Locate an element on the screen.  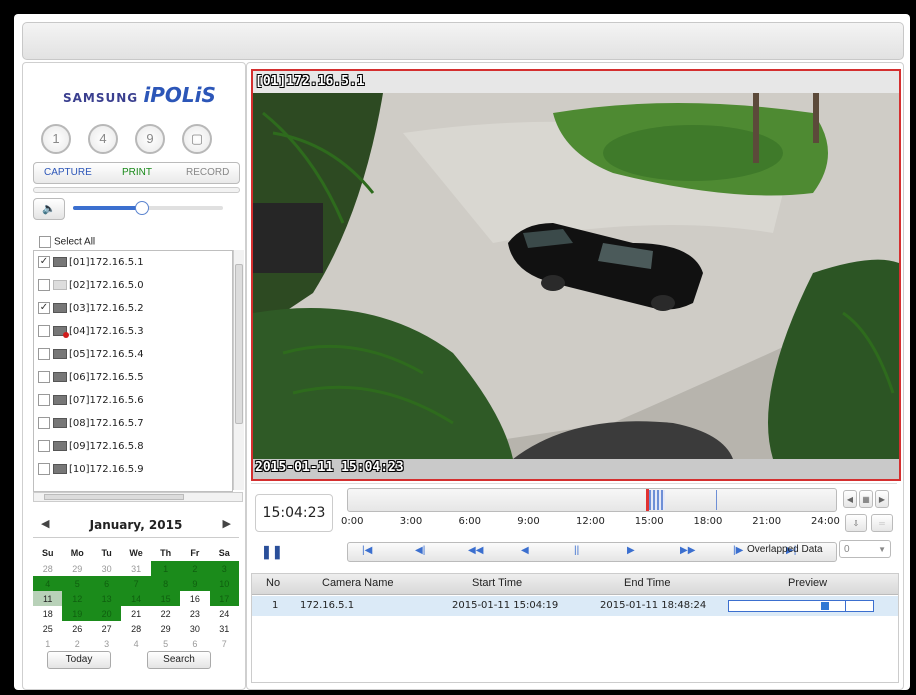
vscroll-thumb is located at coordinates (239, 344).